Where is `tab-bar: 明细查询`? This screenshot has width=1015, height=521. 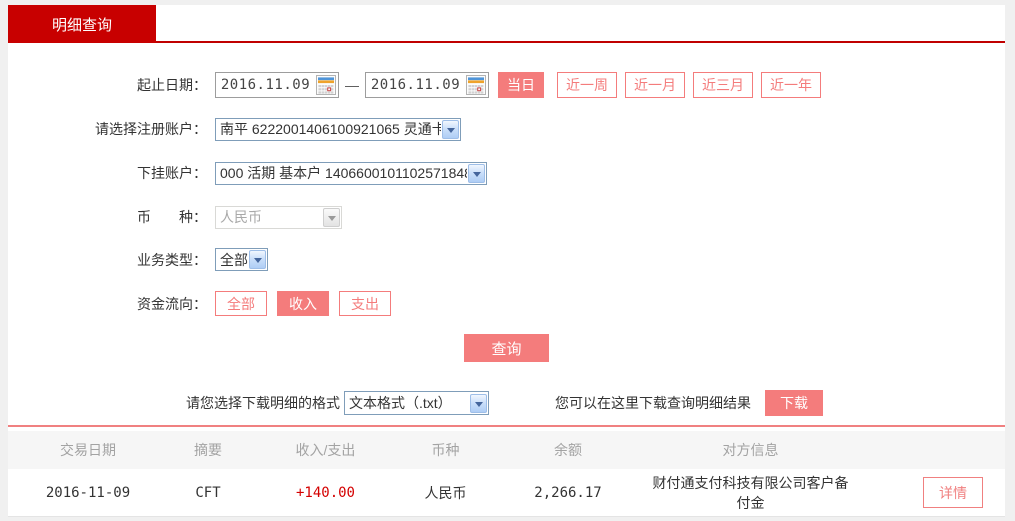
tab-bar: 明细查询 is located at coordinates (506, 24).